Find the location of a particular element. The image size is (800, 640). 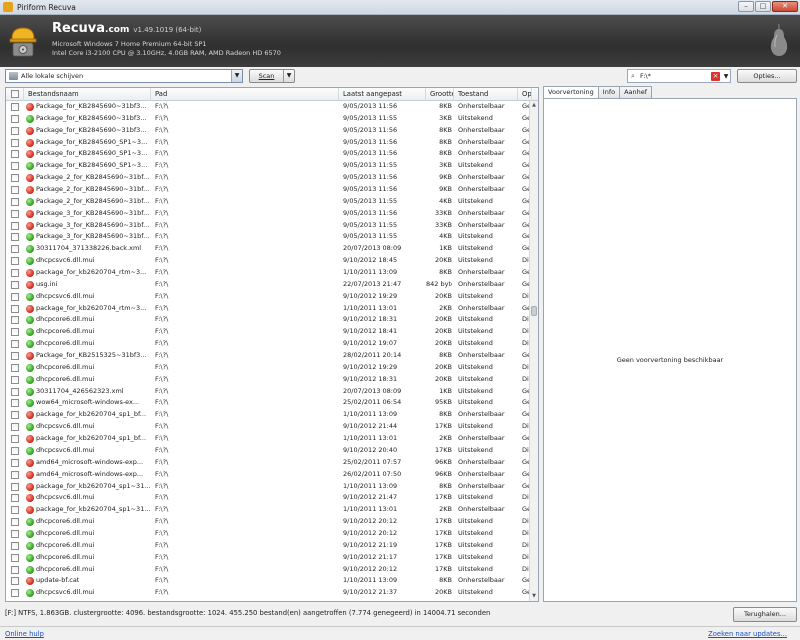

scan-dropdown-icon: ▼ is located at coordinates (288, 76).